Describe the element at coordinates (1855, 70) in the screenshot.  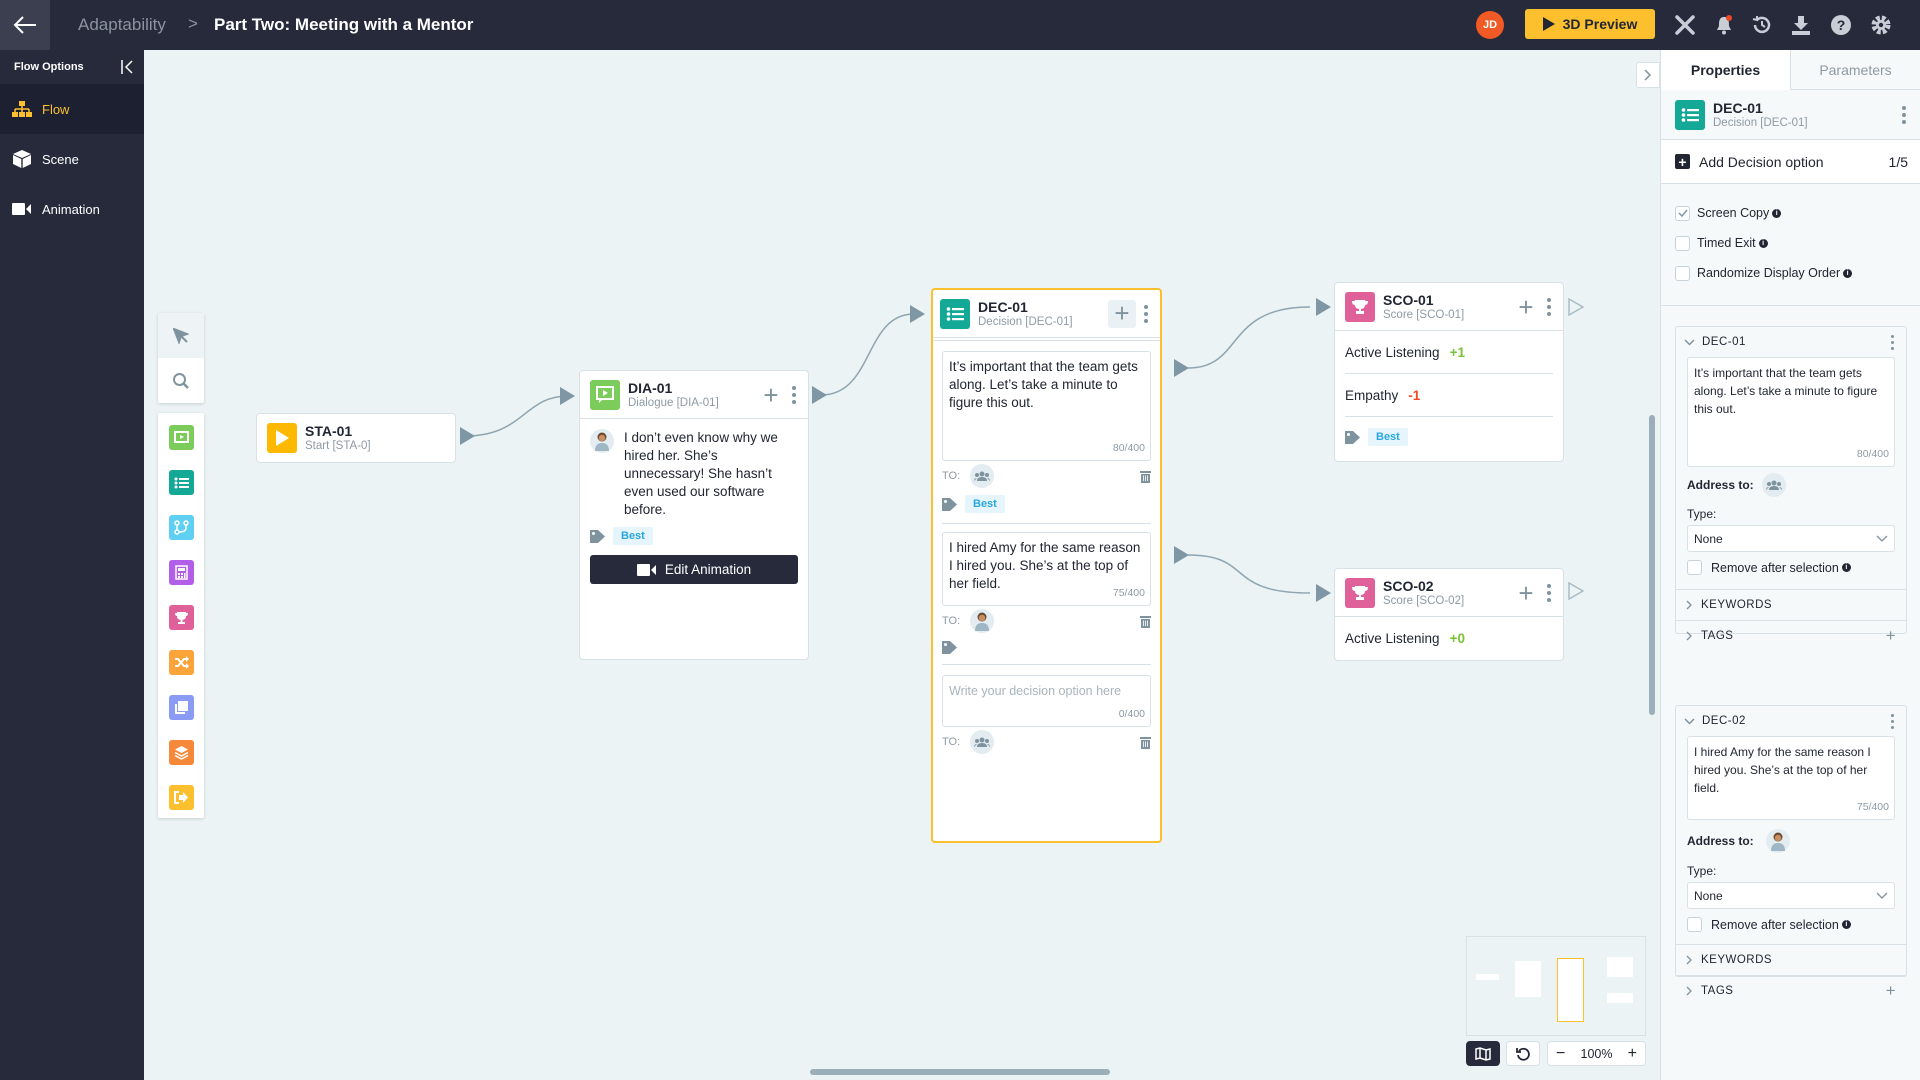
I see `tab-parameters: Parameters` at that location.